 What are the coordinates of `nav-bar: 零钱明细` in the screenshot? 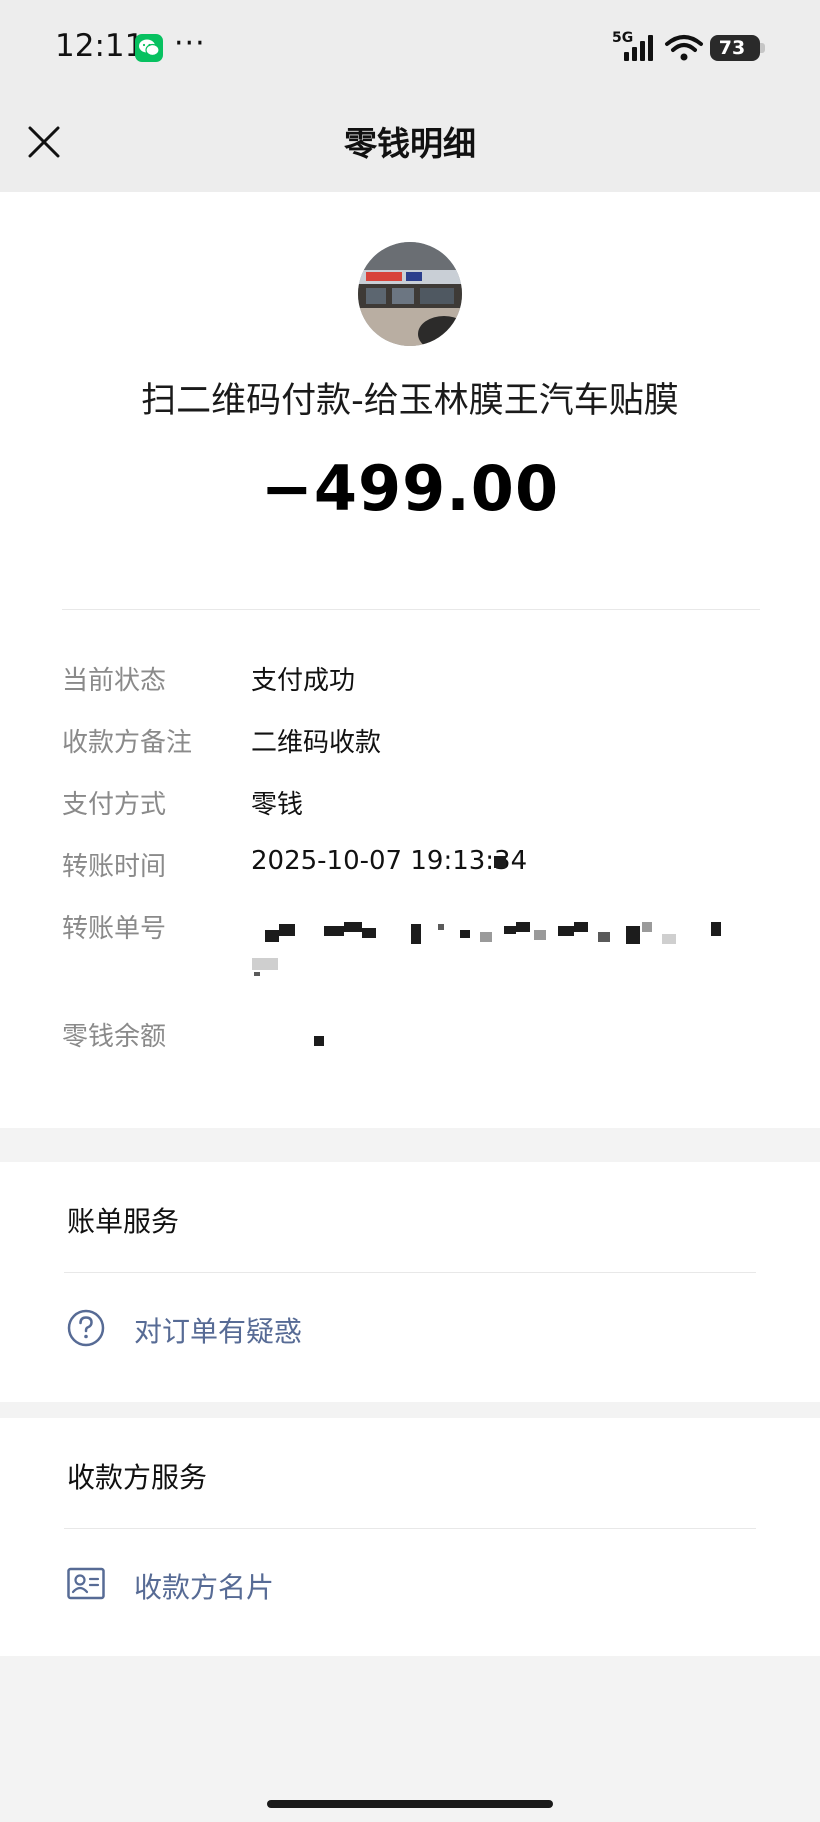 It's located at (410, 144).